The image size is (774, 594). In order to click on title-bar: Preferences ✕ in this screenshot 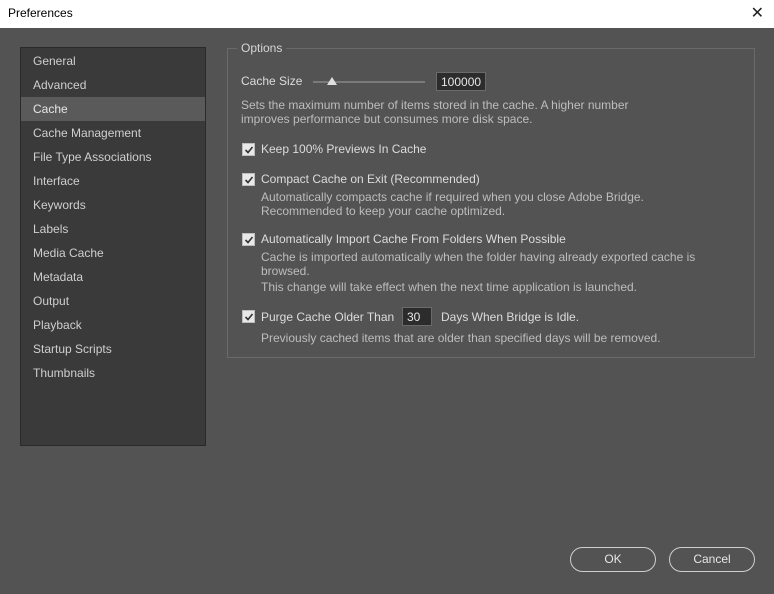, I will do `click(387, 14)`.